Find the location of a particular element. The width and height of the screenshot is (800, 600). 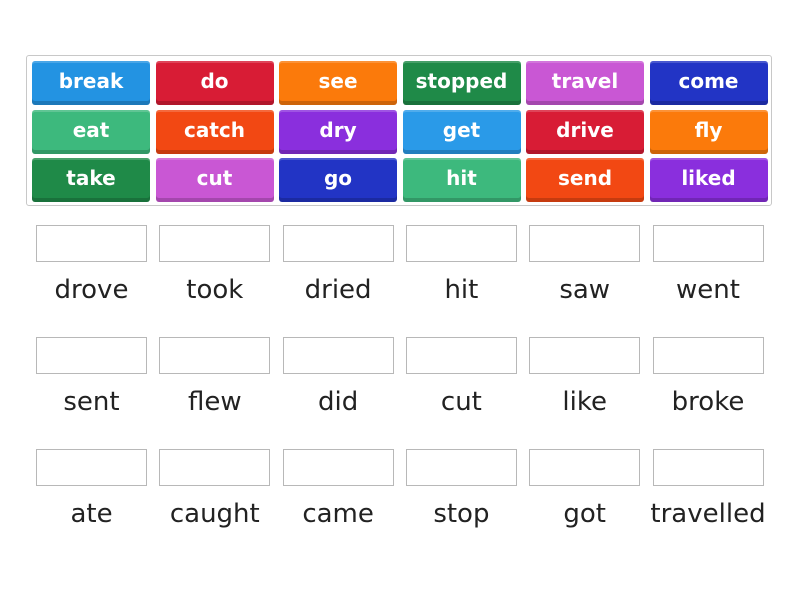

word-tile: catch is located at coordinates (214, 131).